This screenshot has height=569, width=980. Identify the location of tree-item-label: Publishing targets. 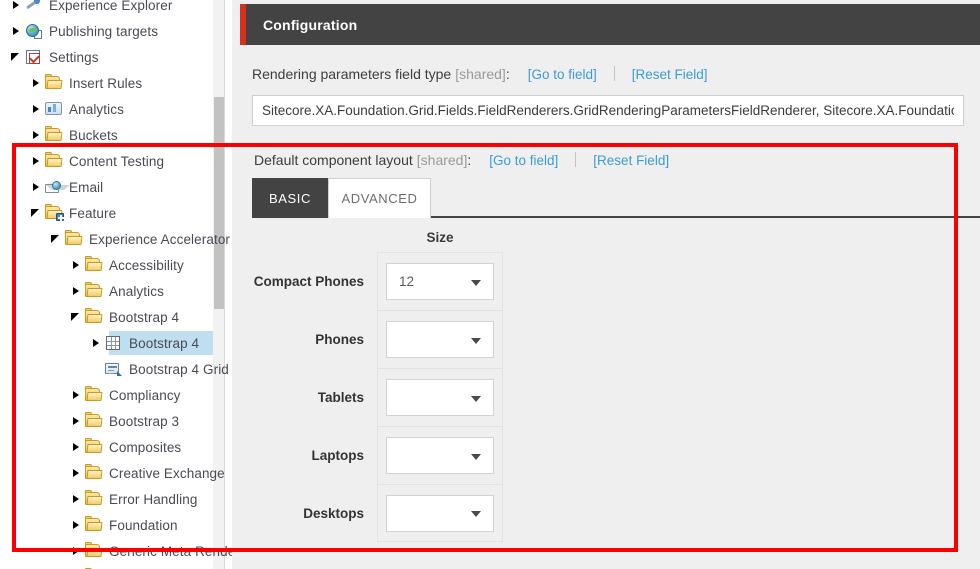
(104, 31).